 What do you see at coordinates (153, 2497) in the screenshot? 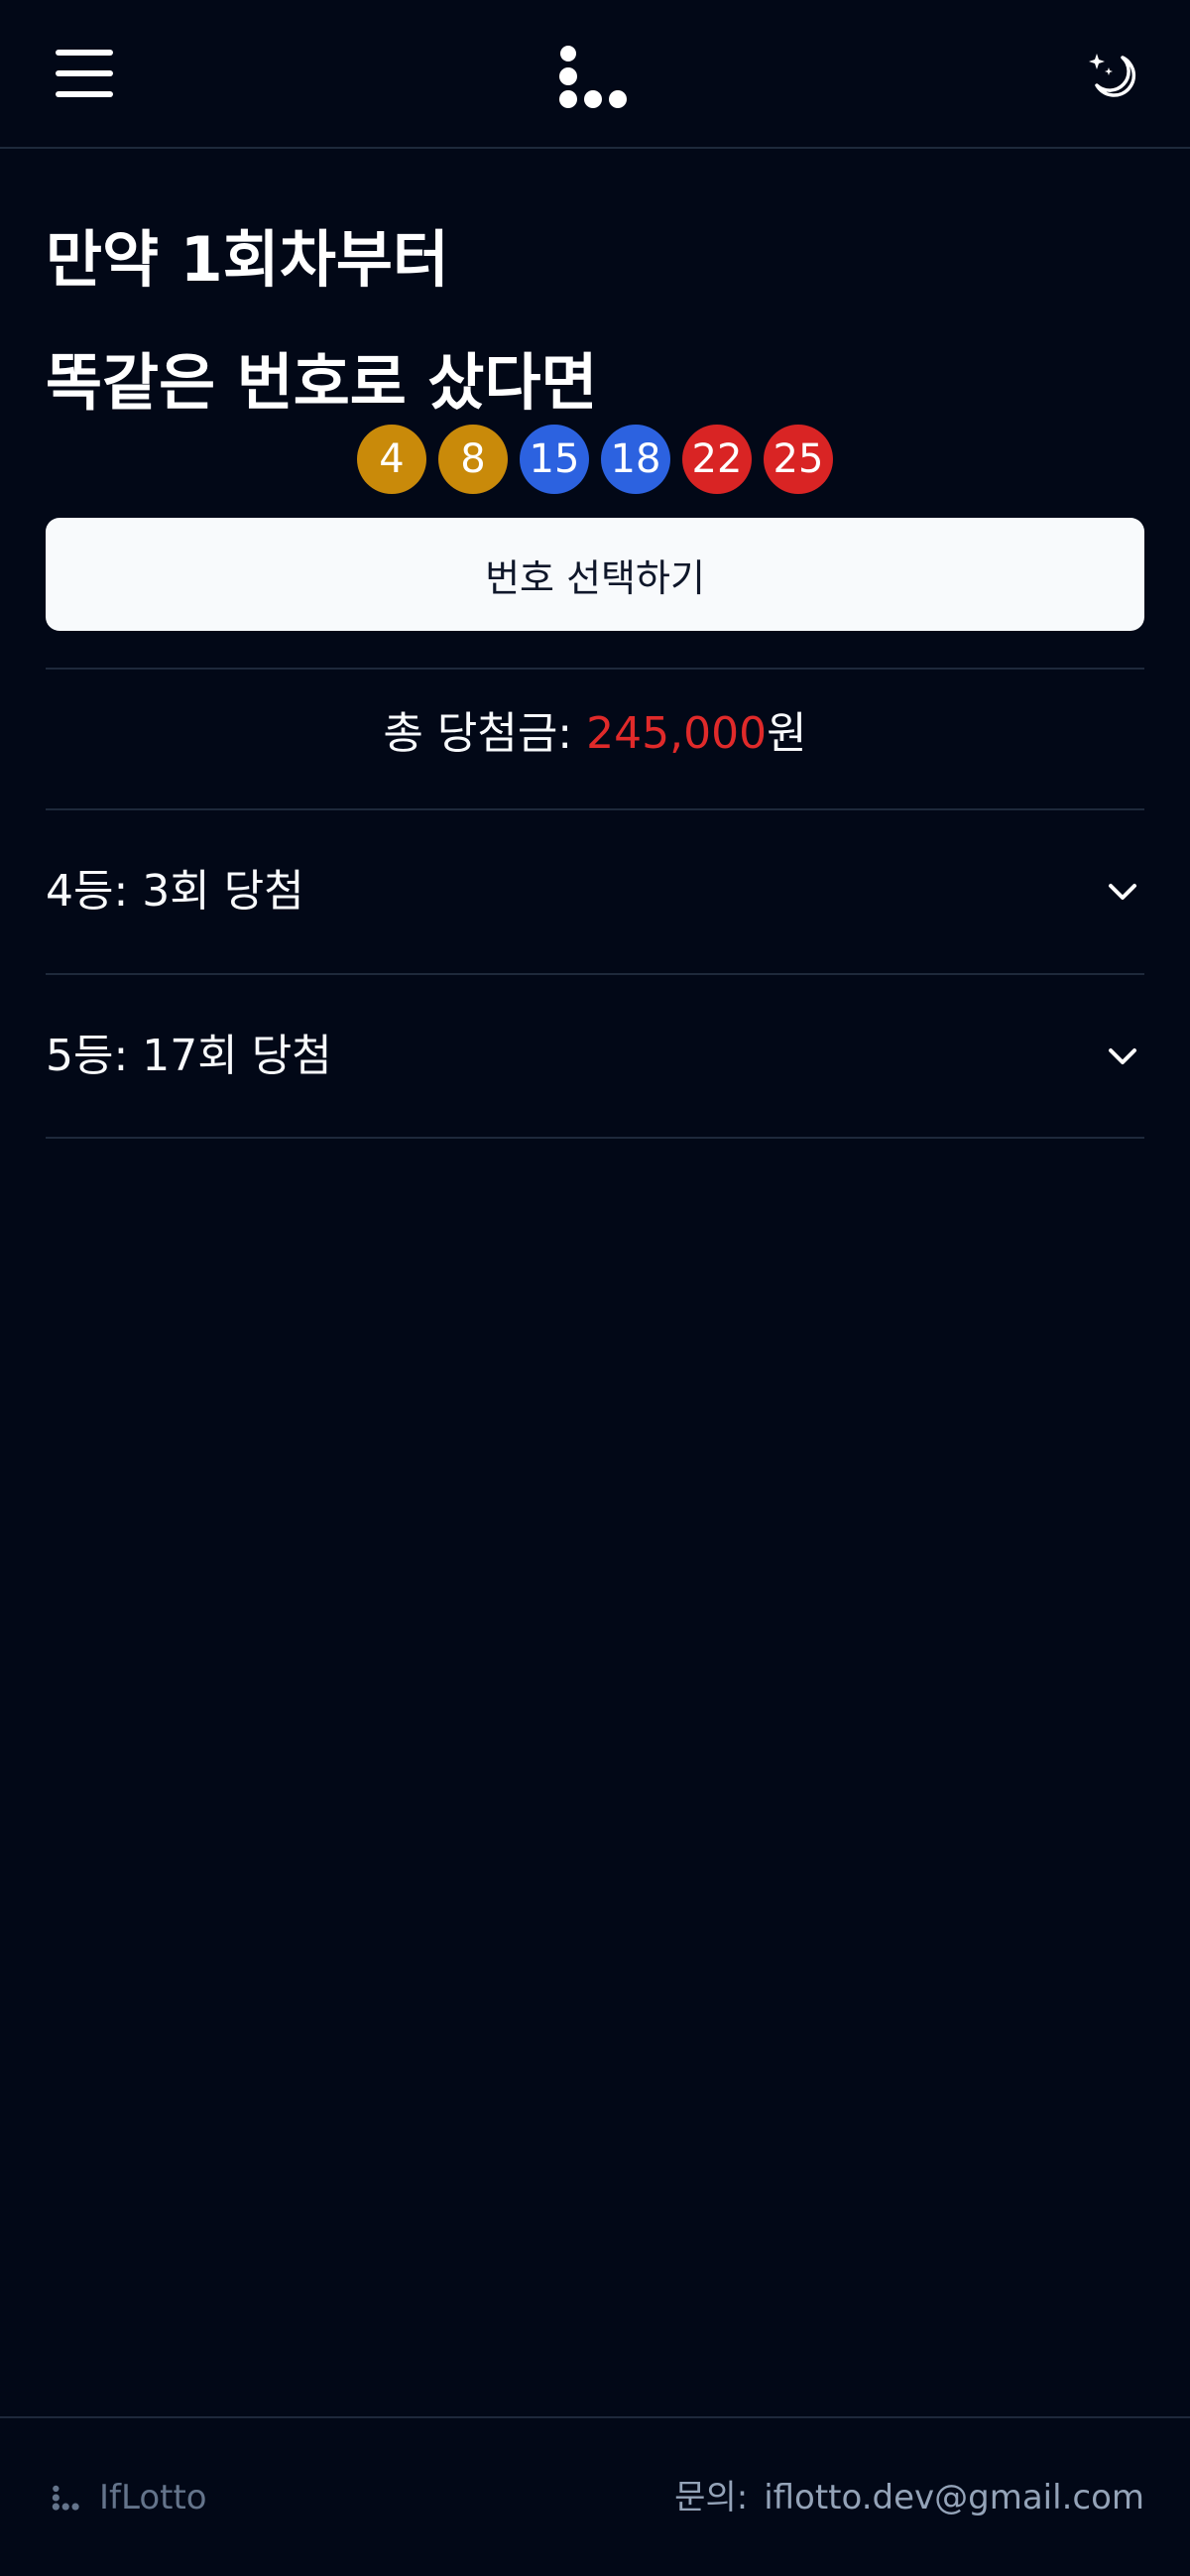
I see `footer-brand-name: IfLotto` at bounding box center [153, 2497].